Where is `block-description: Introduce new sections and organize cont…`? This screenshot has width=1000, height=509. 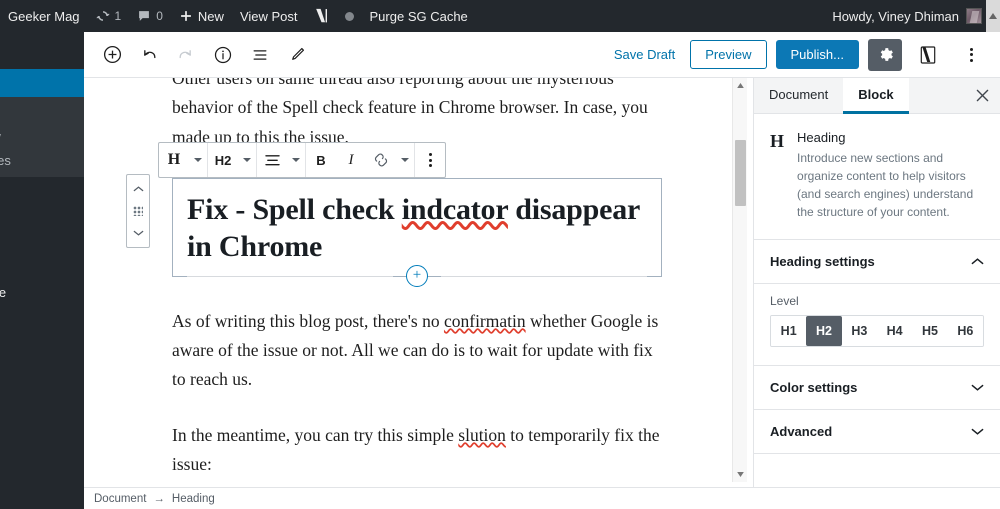
block-description: Introduce new sections and organize cont… is located at coordinates (885, 185).